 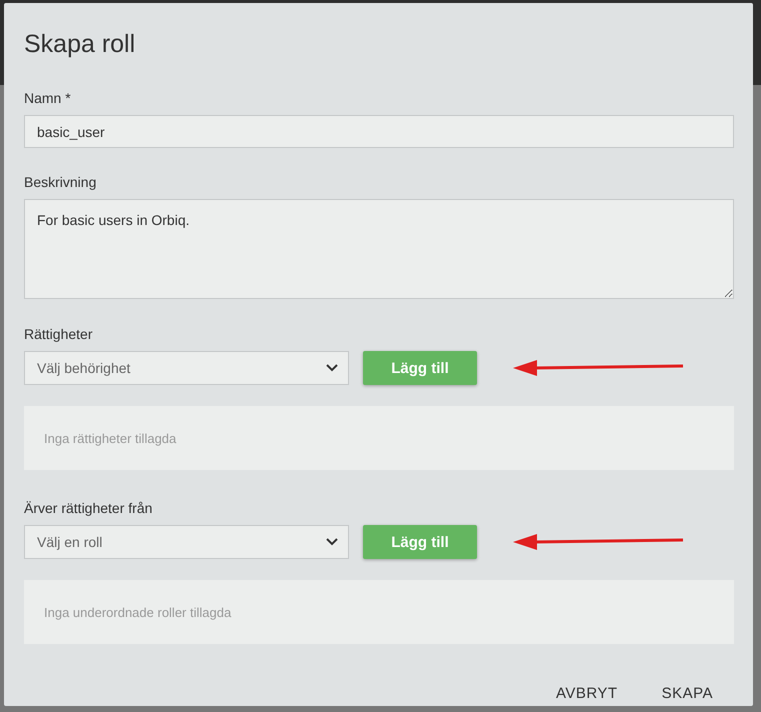 I want to click on dialog-action-button: SKAPA, so click(x=687, y=693).